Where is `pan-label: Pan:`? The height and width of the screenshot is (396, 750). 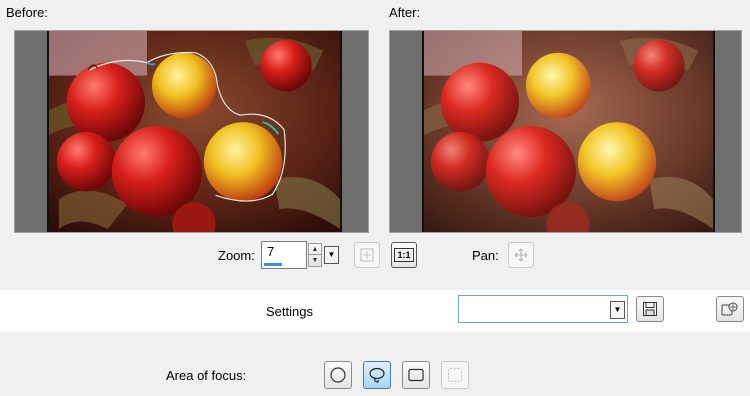 pan-label: Pan: is located at coordinates (485, 255).